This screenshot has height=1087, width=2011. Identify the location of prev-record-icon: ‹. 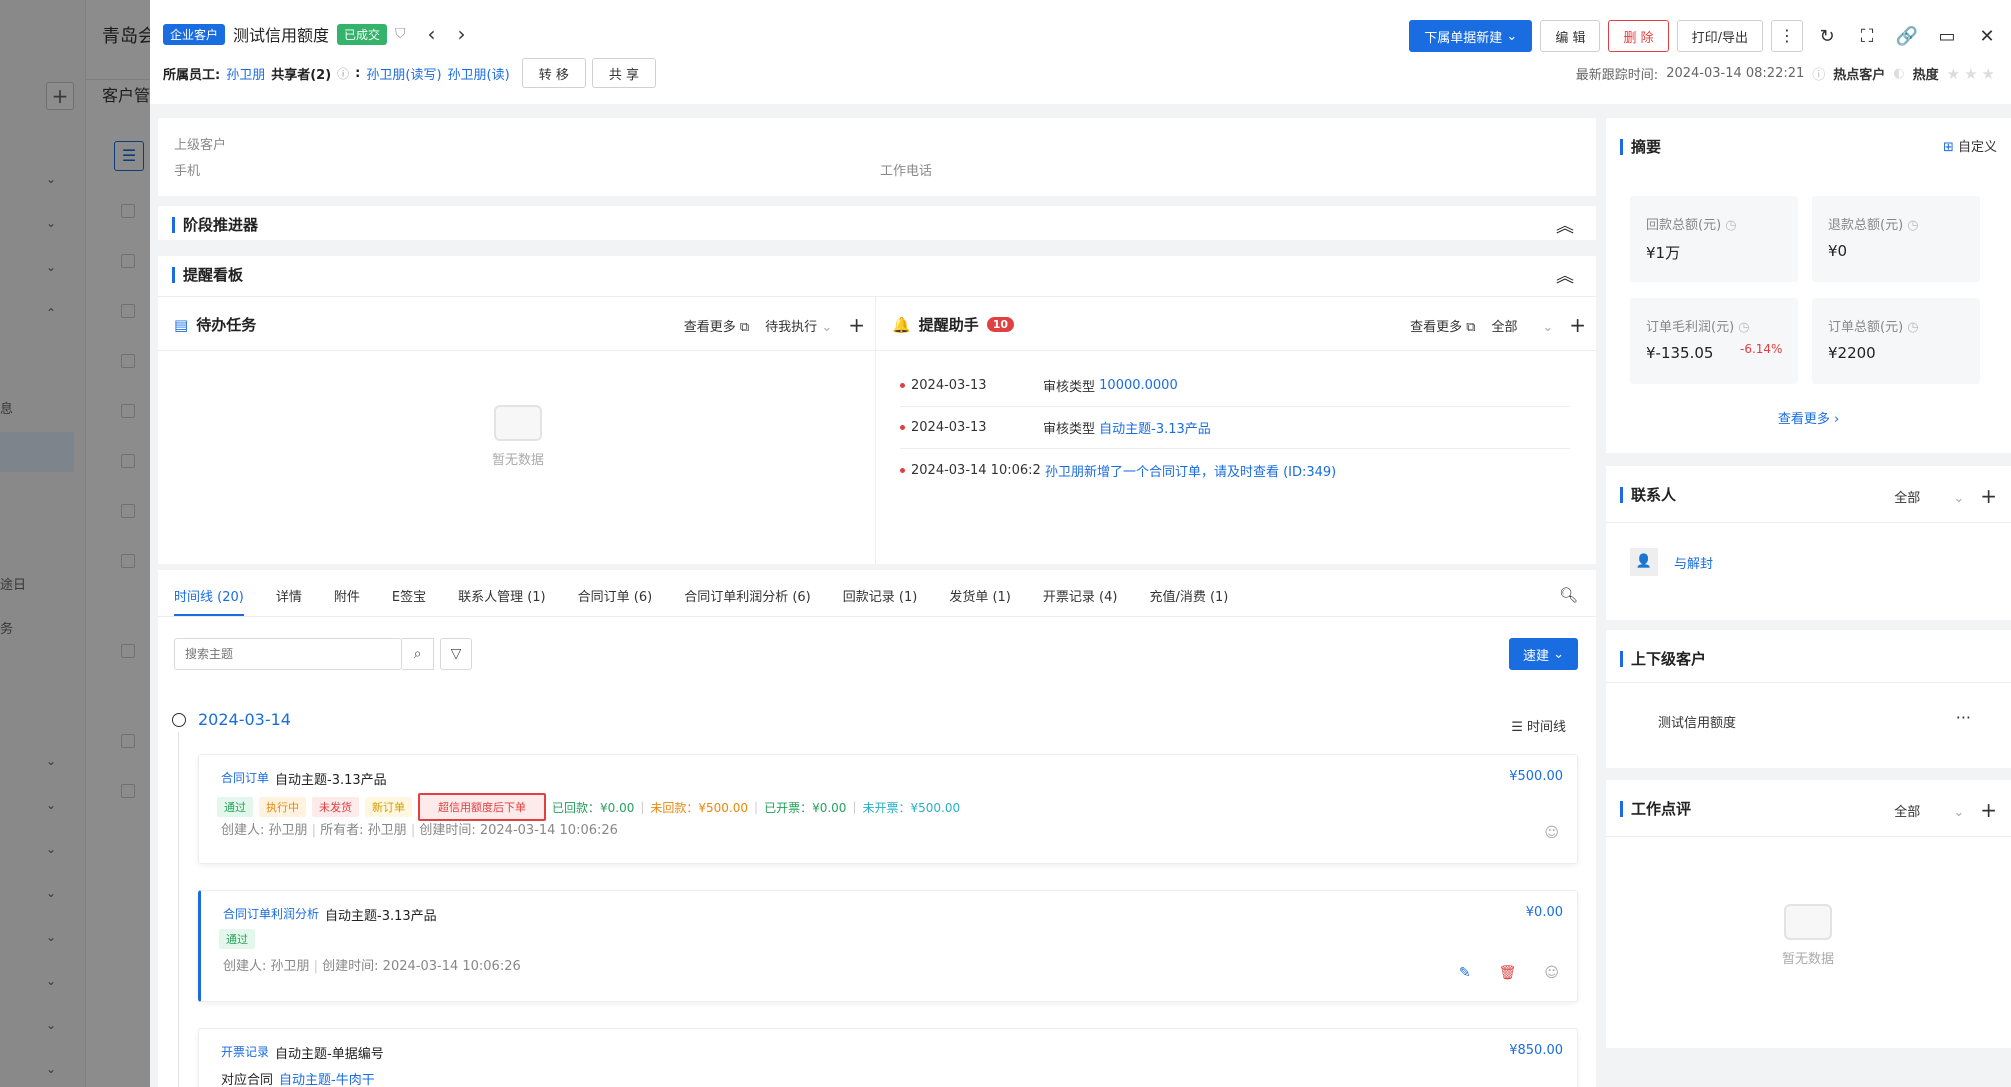
(432, 34).